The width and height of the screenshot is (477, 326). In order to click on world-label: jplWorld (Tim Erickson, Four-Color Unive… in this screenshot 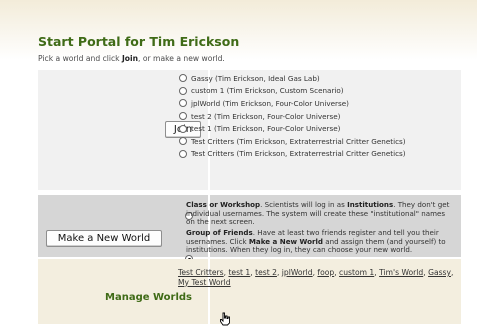, I will do `click(270, 103)`.